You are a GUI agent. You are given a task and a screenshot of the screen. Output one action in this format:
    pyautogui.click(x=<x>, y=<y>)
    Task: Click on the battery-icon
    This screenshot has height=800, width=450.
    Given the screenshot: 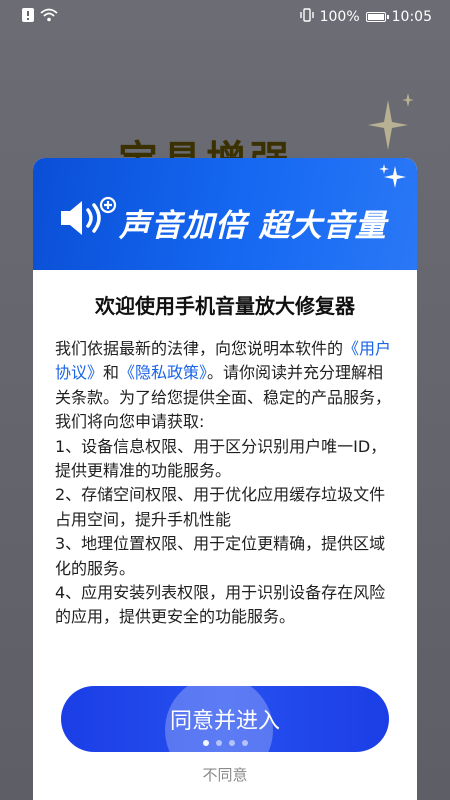 What is the action you would take?
    pyautogui.click(x=377, y=17)
    